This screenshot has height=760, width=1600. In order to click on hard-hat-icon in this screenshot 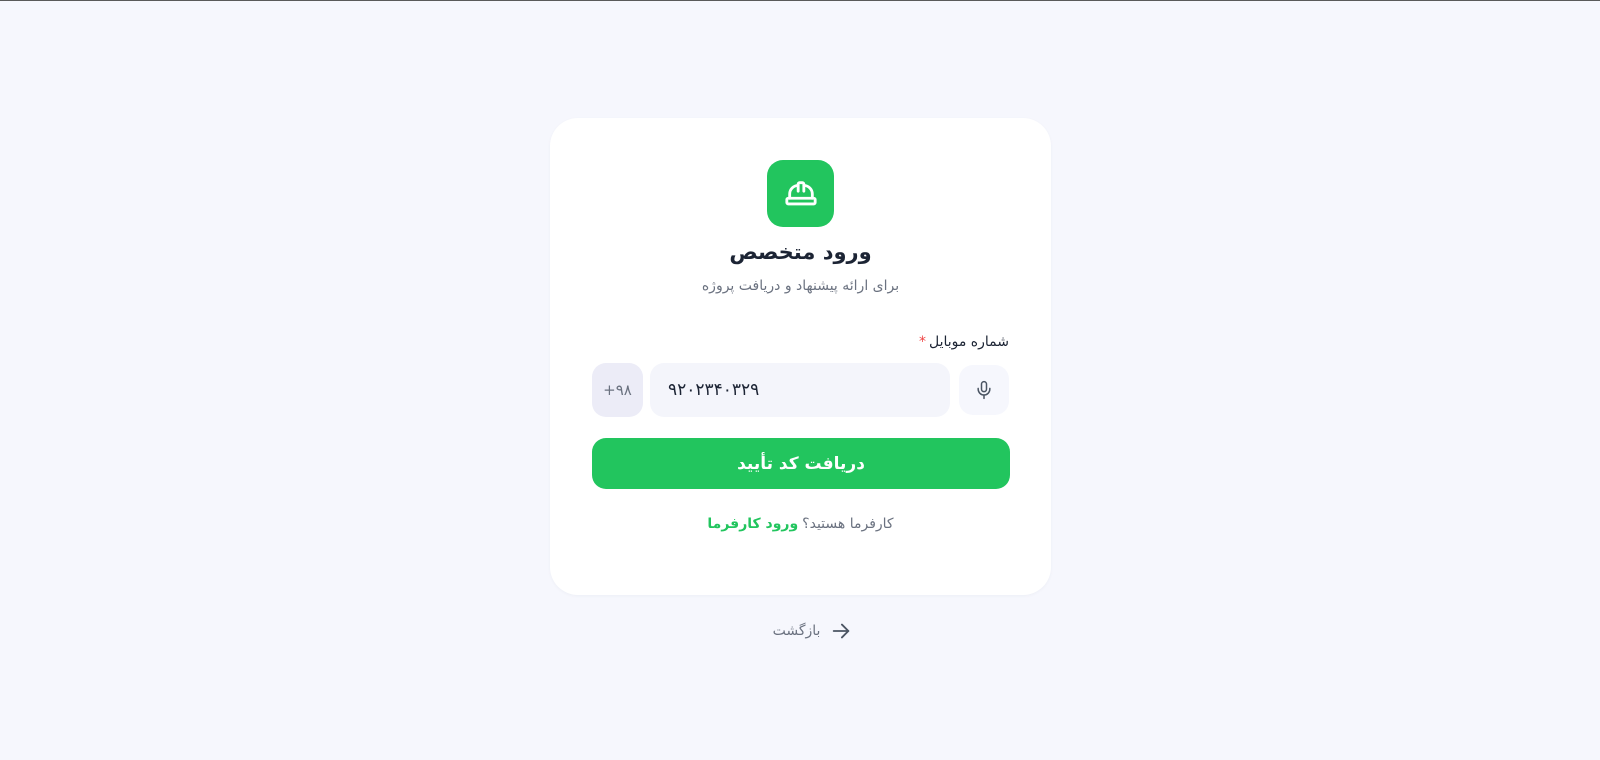, I will do `click(800, 192)`.